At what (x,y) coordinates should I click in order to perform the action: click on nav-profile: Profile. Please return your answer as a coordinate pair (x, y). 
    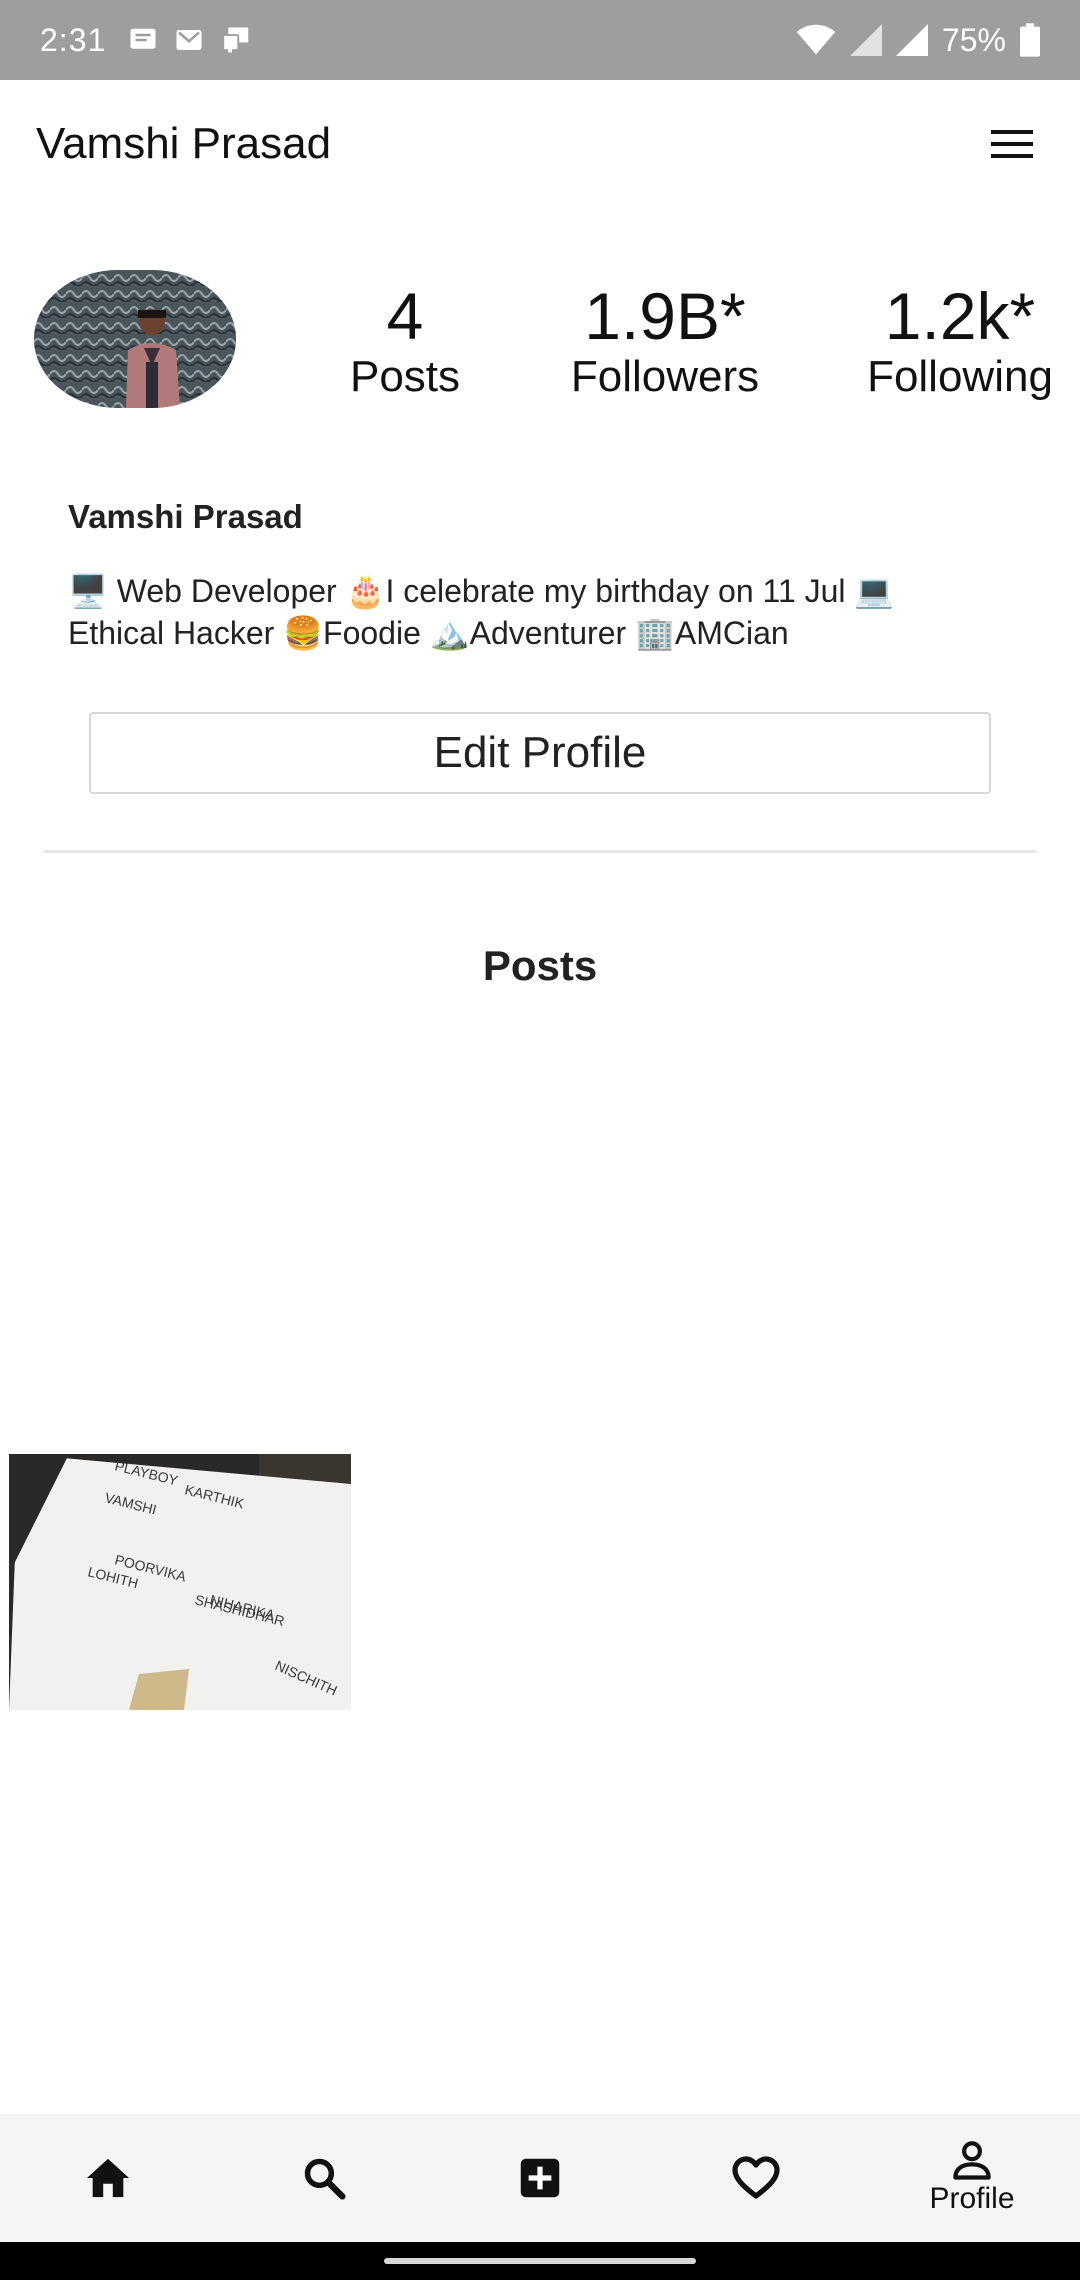
    Looking at the image, I should click on (972, 2178).